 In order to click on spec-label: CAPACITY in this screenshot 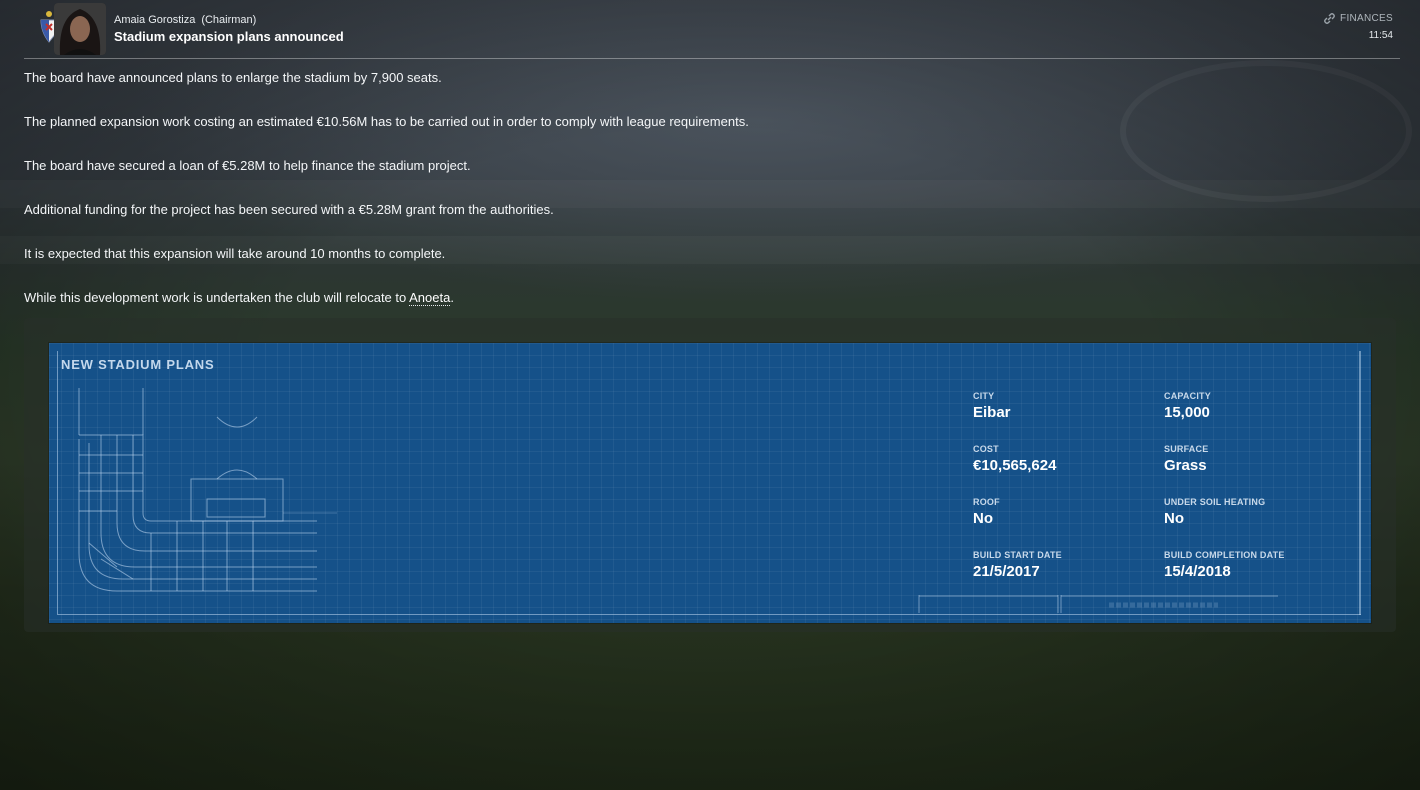, I will do `click(1187, 396)`.